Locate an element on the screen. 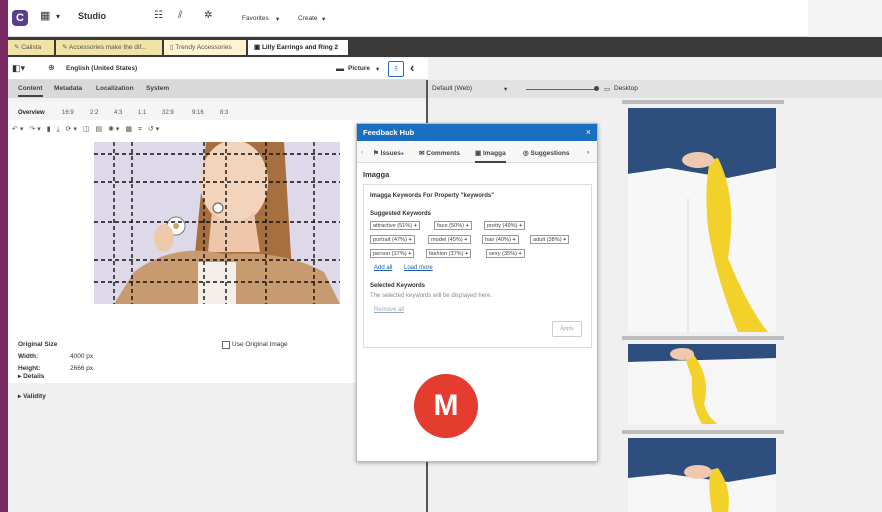 This screenshot has height=512, width=882. create-chevron-icon: ▾ is located at coordinates (323, 19).